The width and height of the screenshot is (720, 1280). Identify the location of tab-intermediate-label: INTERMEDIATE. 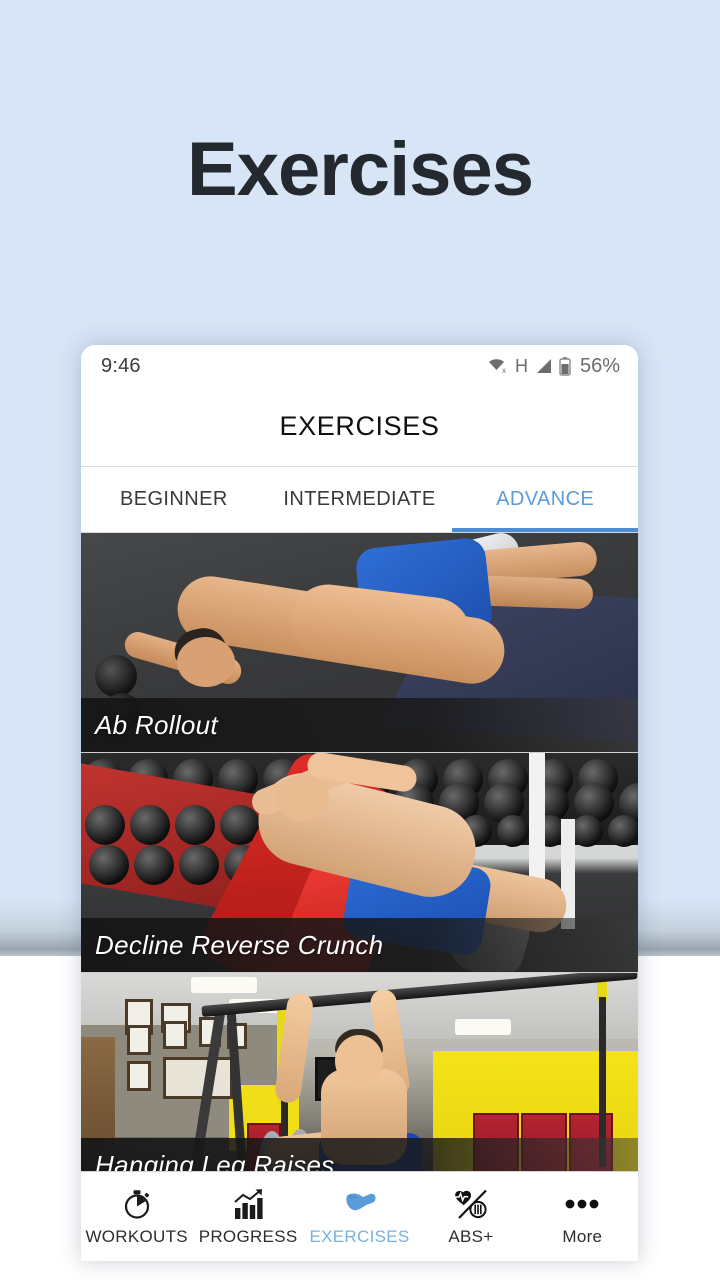
(359, 499).